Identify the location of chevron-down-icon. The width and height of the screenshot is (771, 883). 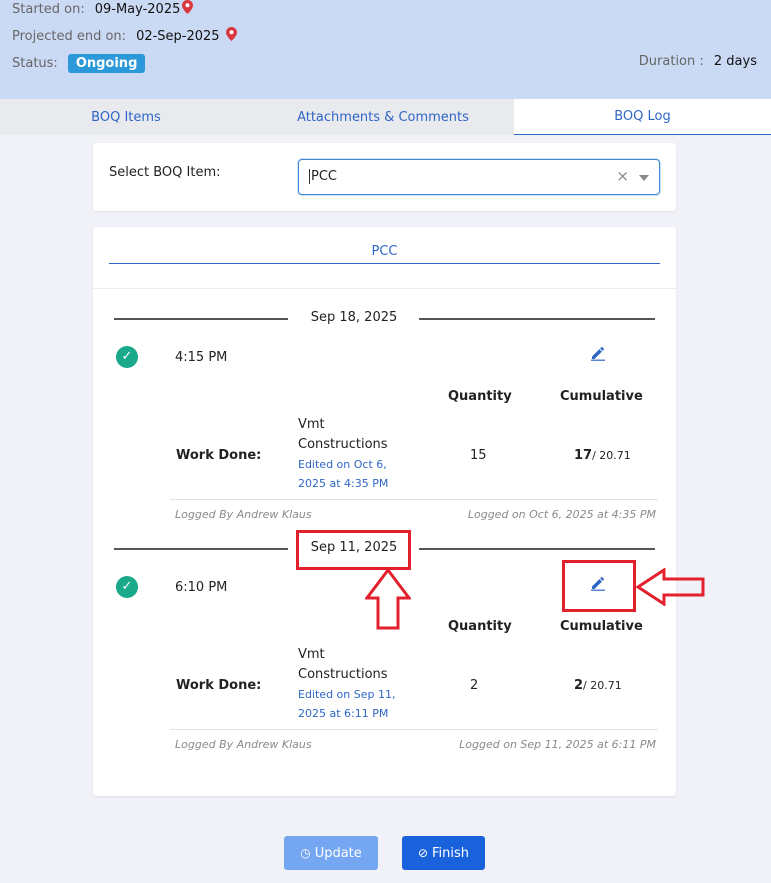
(644, 178).